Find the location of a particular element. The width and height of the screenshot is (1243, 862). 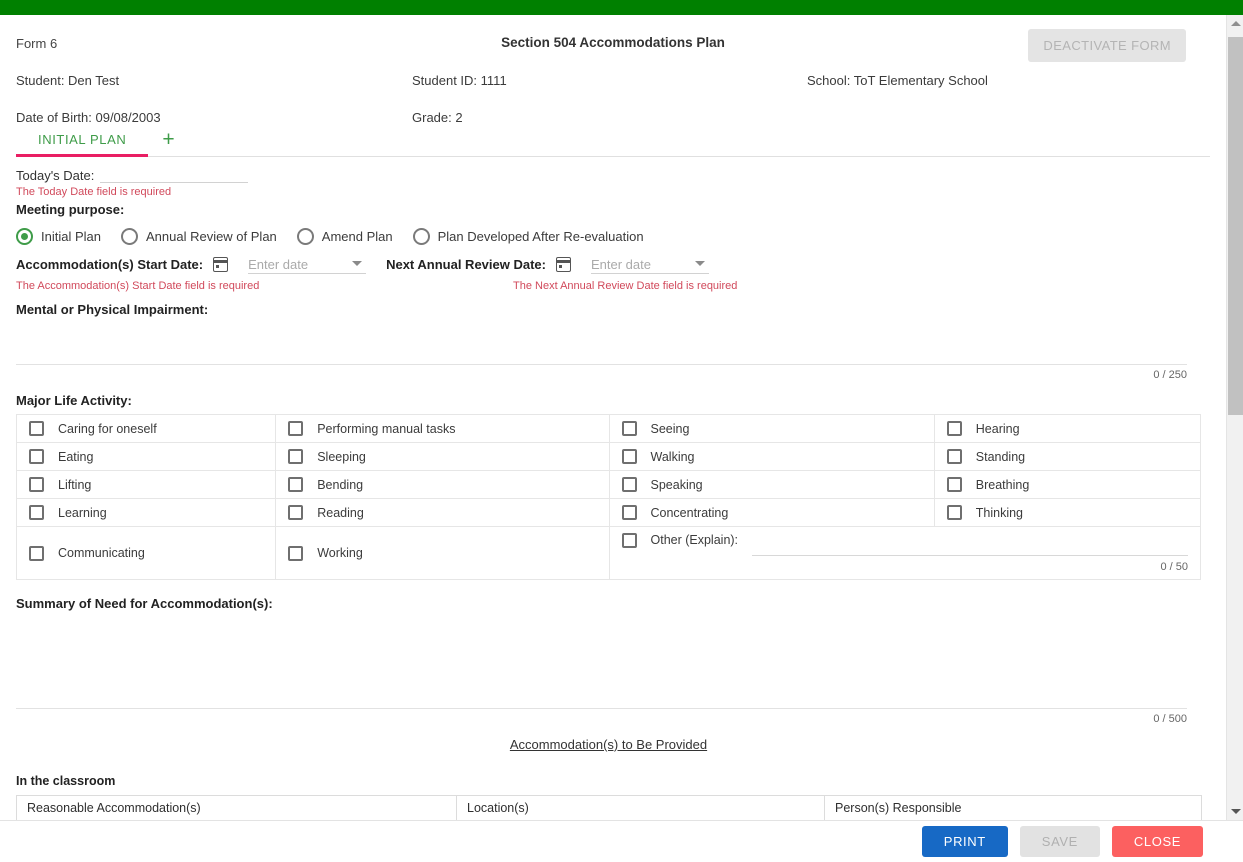

checkbox-cell: Lifting is located at coordinates (146, 484).